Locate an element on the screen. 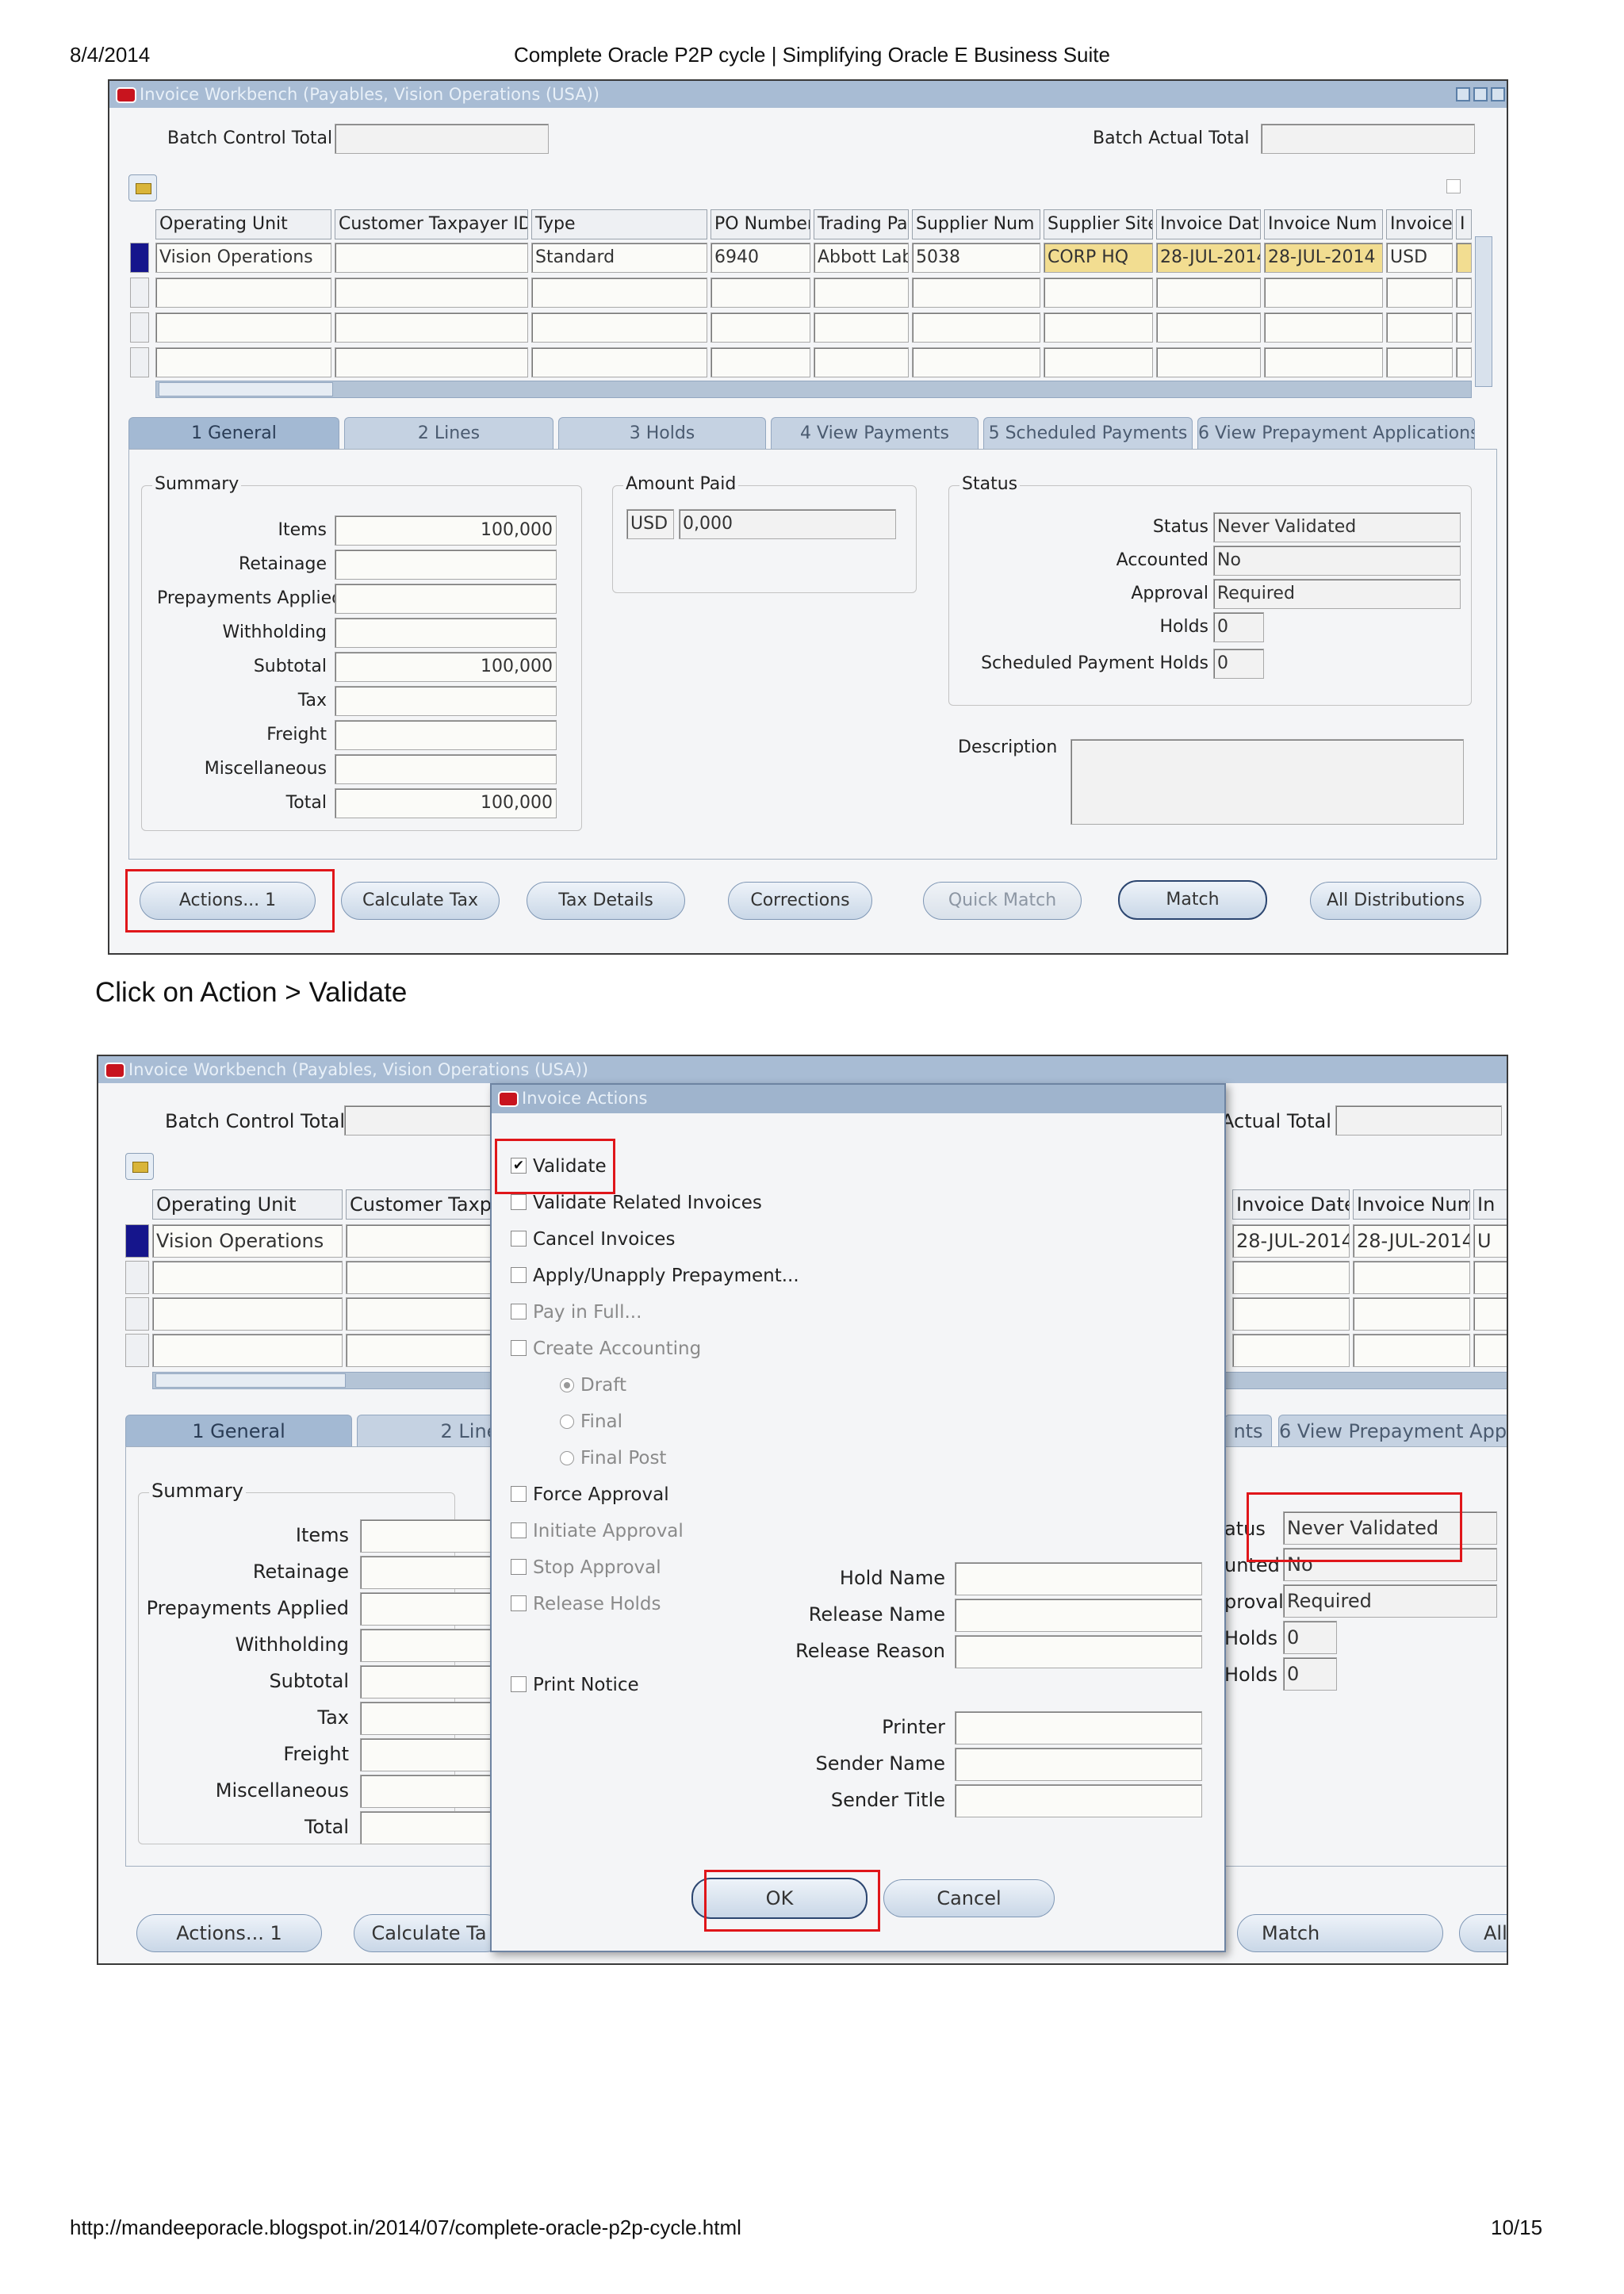  cell-invoice-num: 28-JUL-2014 is located at coordinates (1323, 258).